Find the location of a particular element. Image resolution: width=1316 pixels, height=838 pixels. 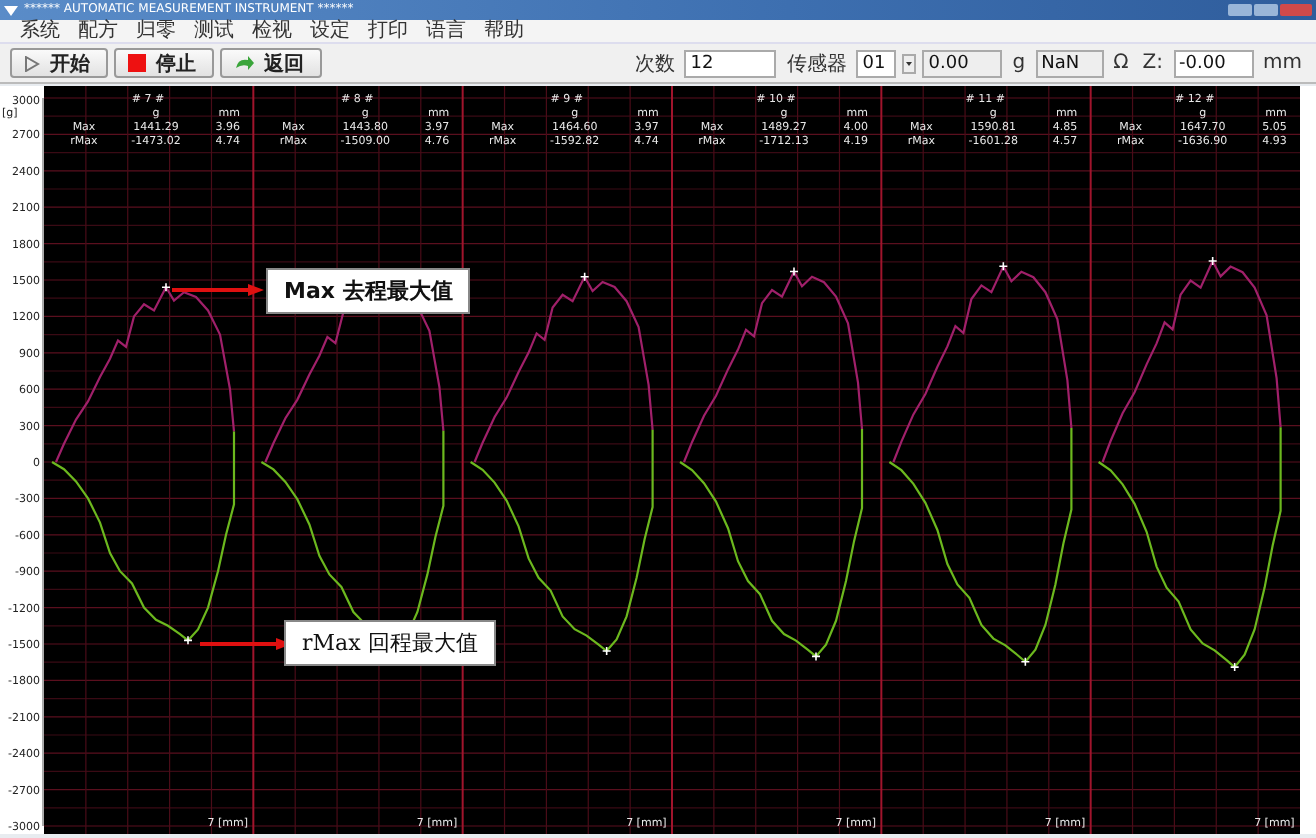

stop-icon is located at coordinates (137, 63).